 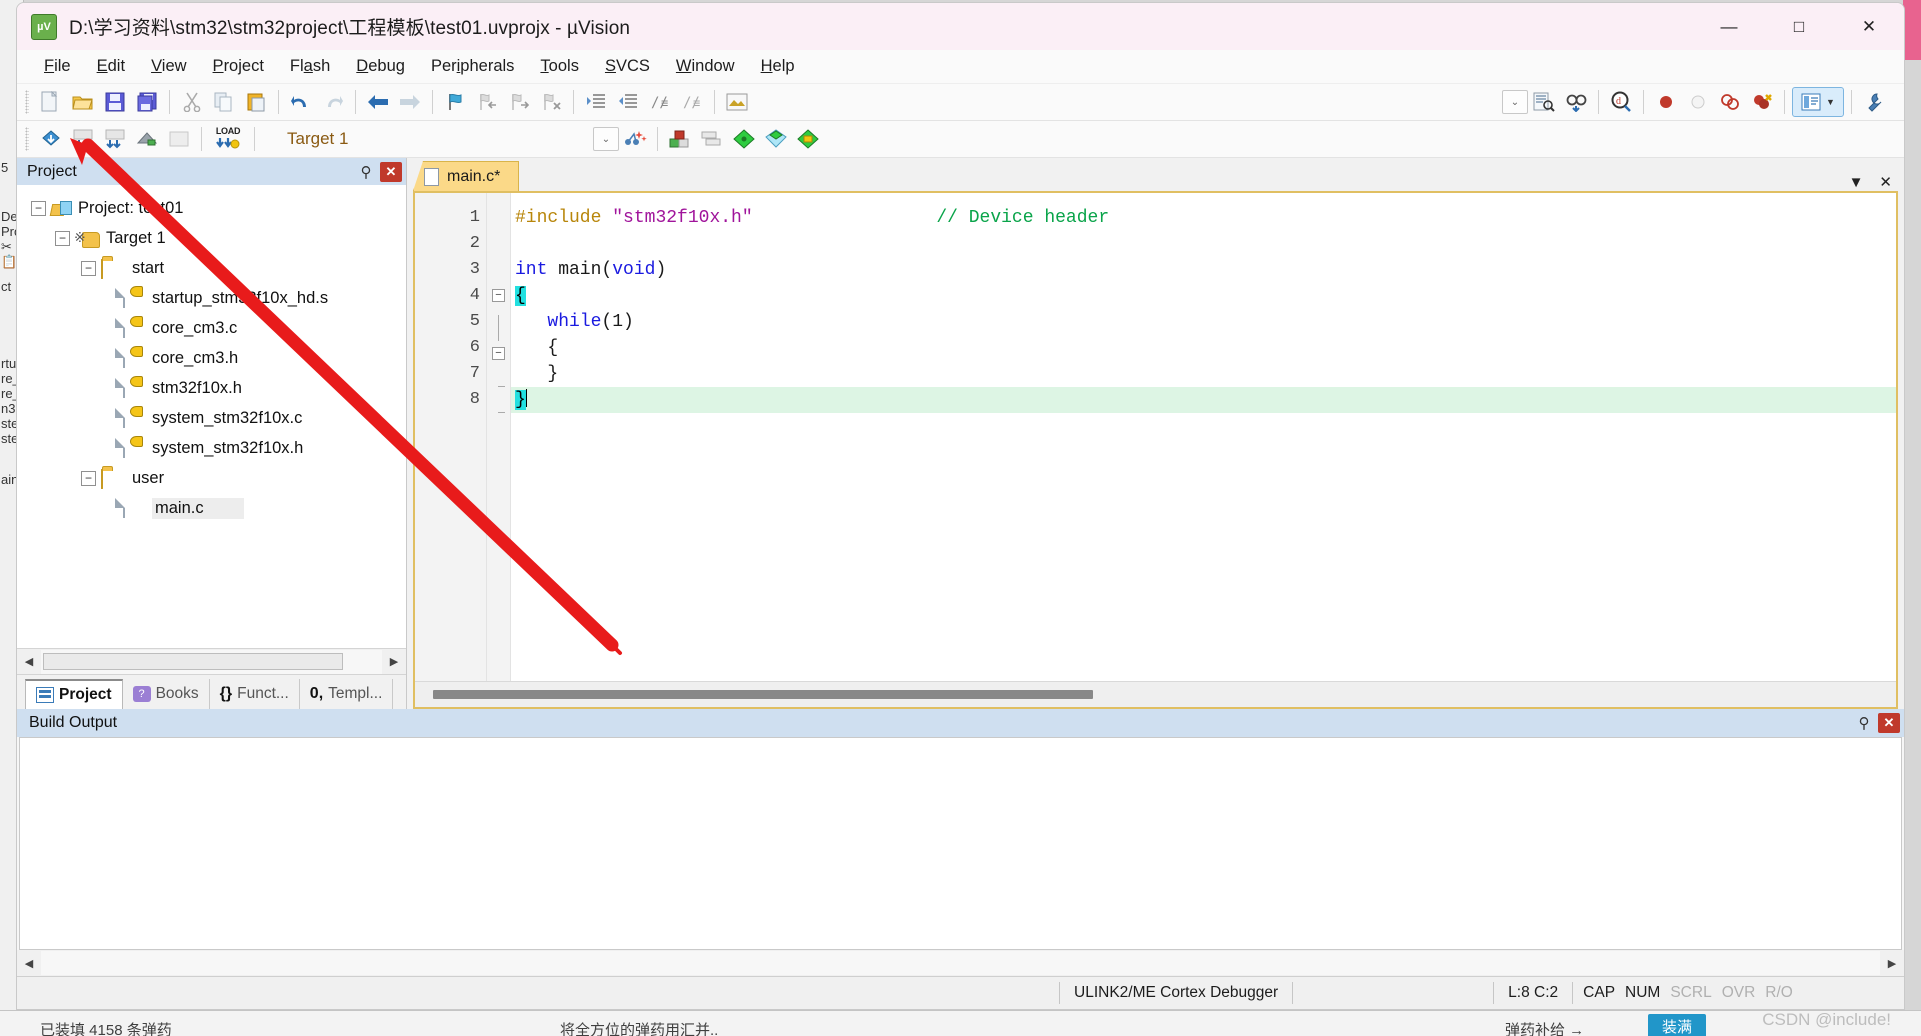 What do you see at coordinates (51, 102) in the screenshot?
I see `new-file-icon` at bounding box center [51, 102].